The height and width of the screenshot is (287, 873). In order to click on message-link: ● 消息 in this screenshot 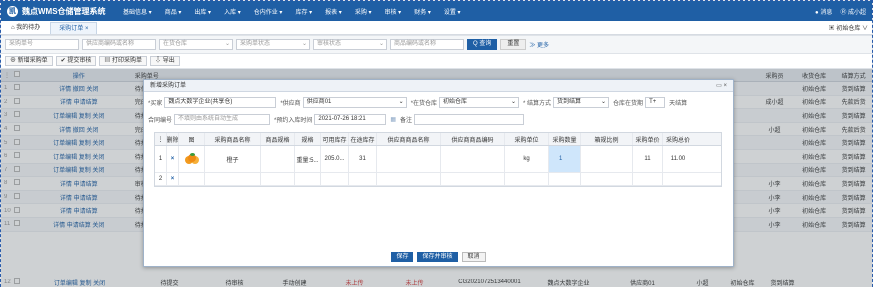, I will do `click(823, 11)`.